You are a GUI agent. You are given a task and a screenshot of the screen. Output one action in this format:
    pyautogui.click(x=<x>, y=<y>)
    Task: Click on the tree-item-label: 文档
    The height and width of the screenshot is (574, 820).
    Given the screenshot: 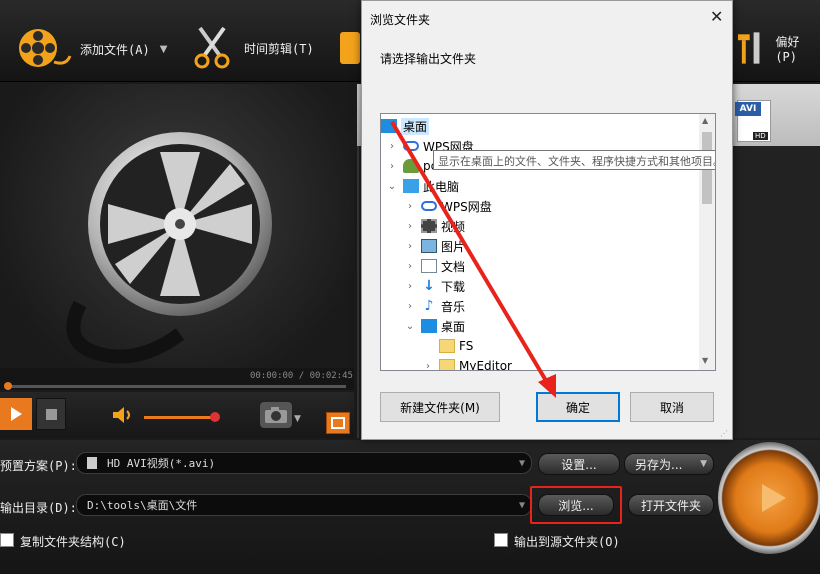 What is the action you would take?
    pyautogui.click(x=453, y=266)
    